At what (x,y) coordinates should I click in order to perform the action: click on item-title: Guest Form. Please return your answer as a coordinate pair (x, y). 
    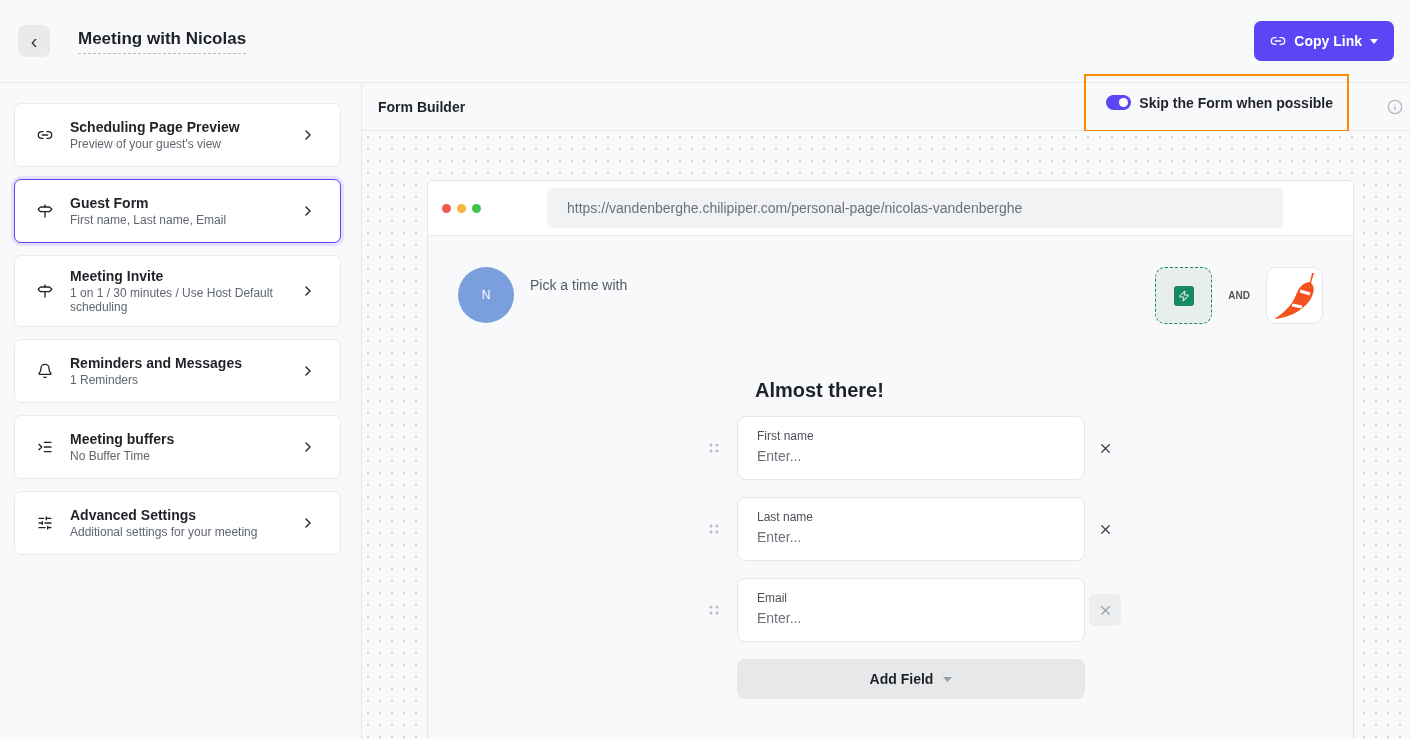
    Looking at the image, I should click on (110, 203).